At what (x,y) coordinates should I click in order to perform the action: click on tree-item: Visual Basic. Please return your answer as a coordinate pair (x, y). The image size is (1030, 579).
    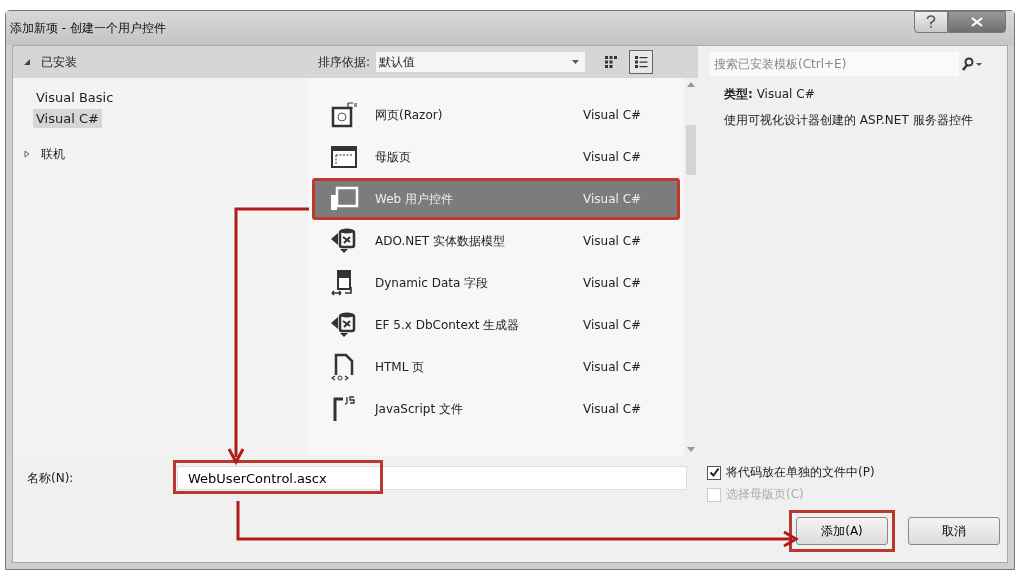
    Looking at the image, I should click on (75, 97).